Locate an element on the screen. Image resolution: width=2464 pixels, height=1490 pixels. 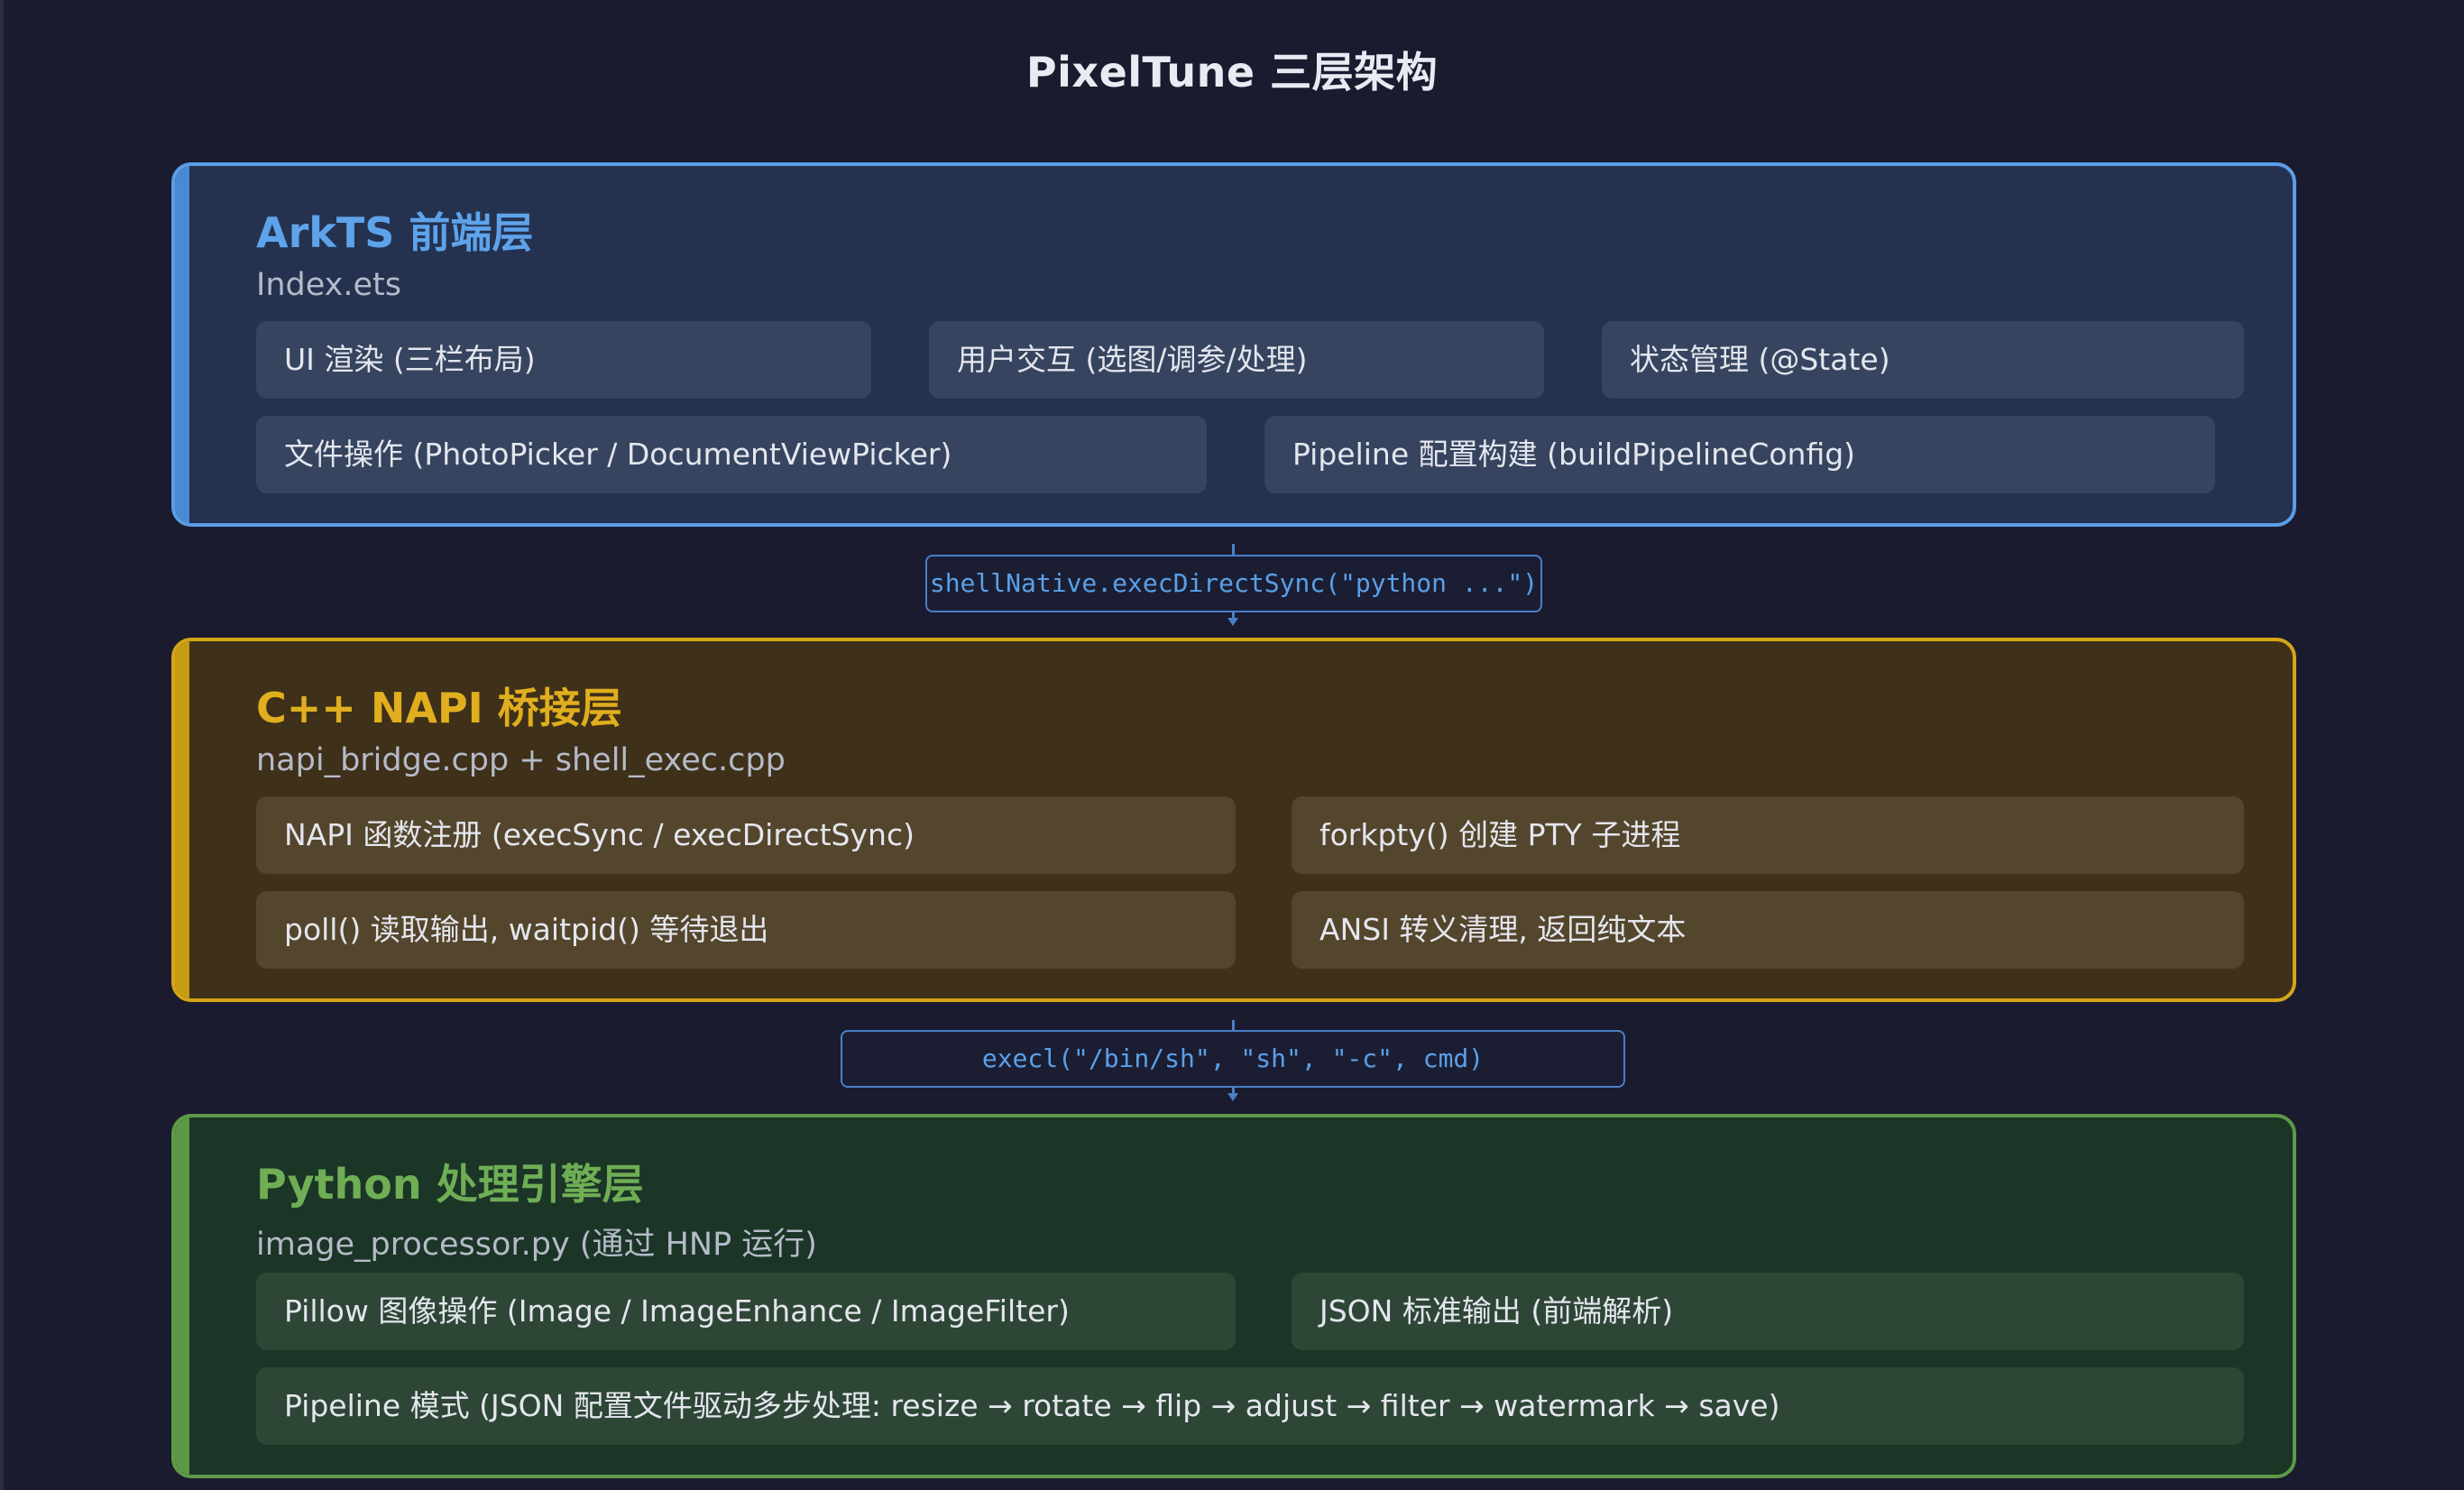
connector-2-label: execl("/bin/sh", "sh", "-c", cmd) is located at coordinates (1233, 1059).